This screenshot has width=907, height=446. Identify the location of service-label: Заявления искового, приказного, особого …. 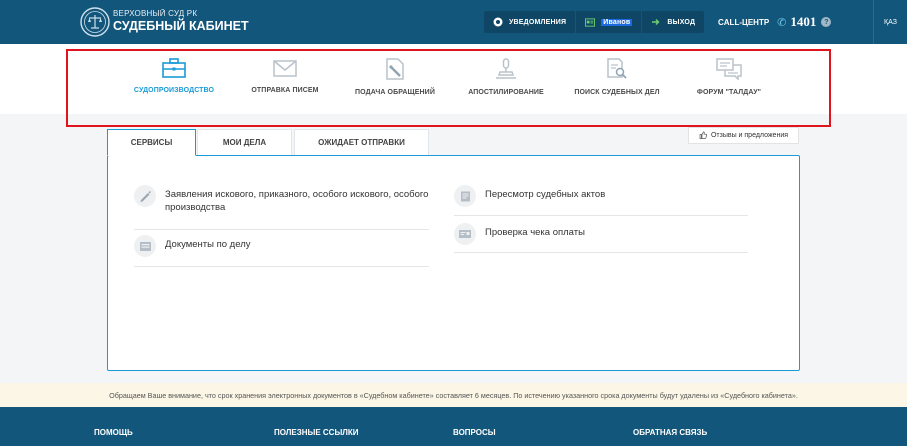
(297, 201).